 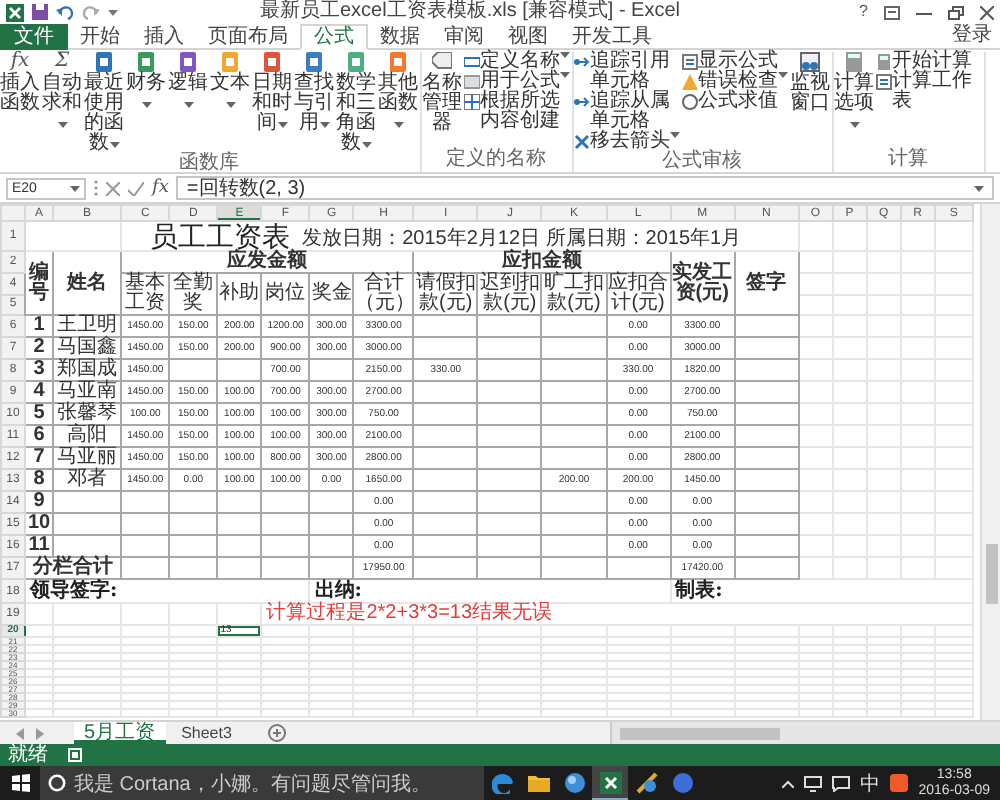 I want to click on table-cell: 5, so click(x=39, y=414).